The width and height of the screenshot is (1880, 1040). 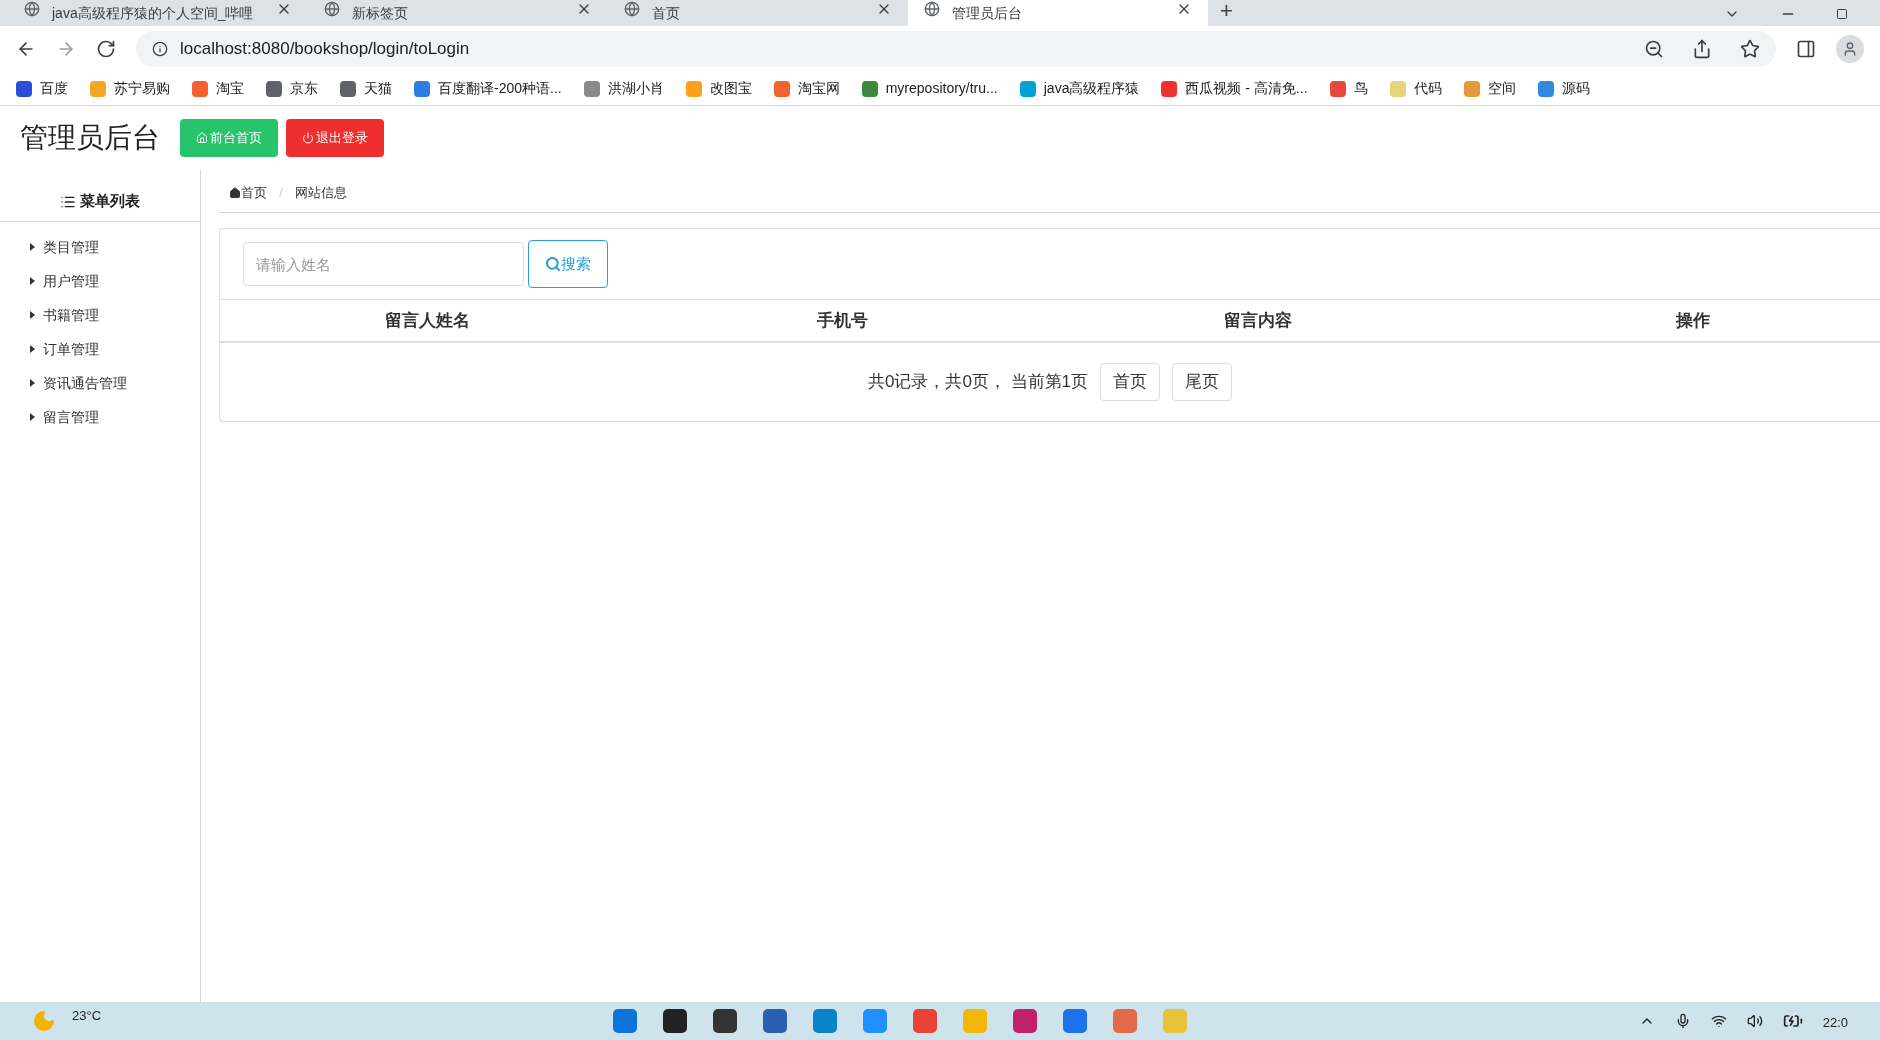 I want to click on logout-button: 退出登录, so click(x=335, y=138).